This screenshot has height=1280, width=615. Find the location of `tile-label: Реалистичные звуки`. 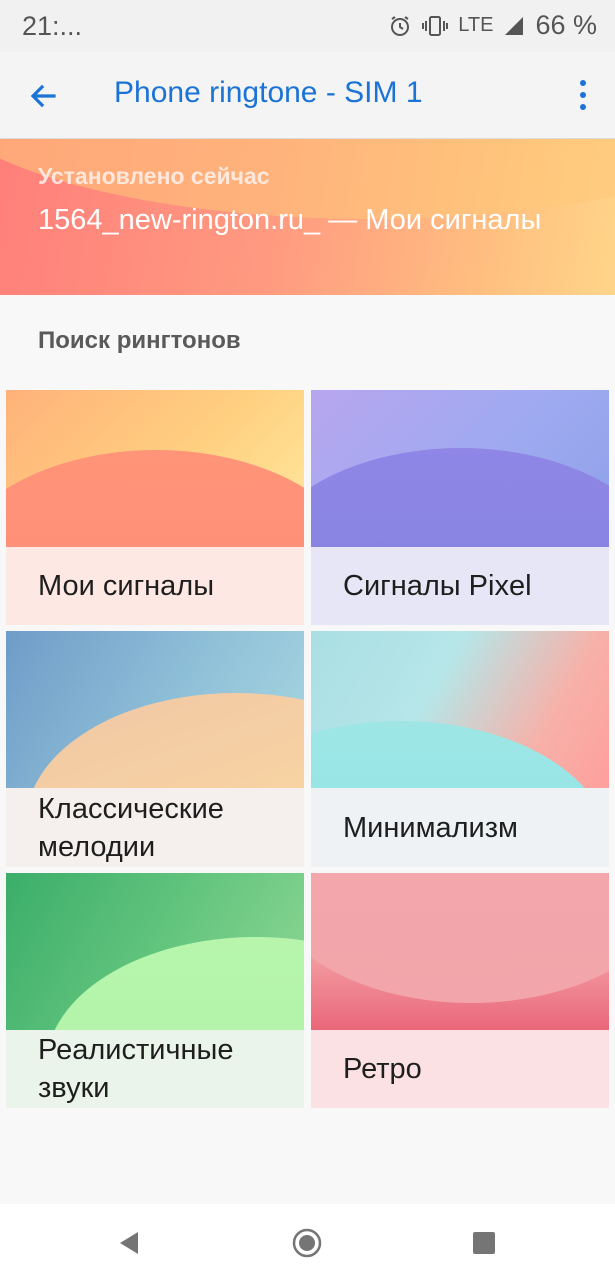

tile-label: Реалистичные звуки is located at coordinates (155, 1069).